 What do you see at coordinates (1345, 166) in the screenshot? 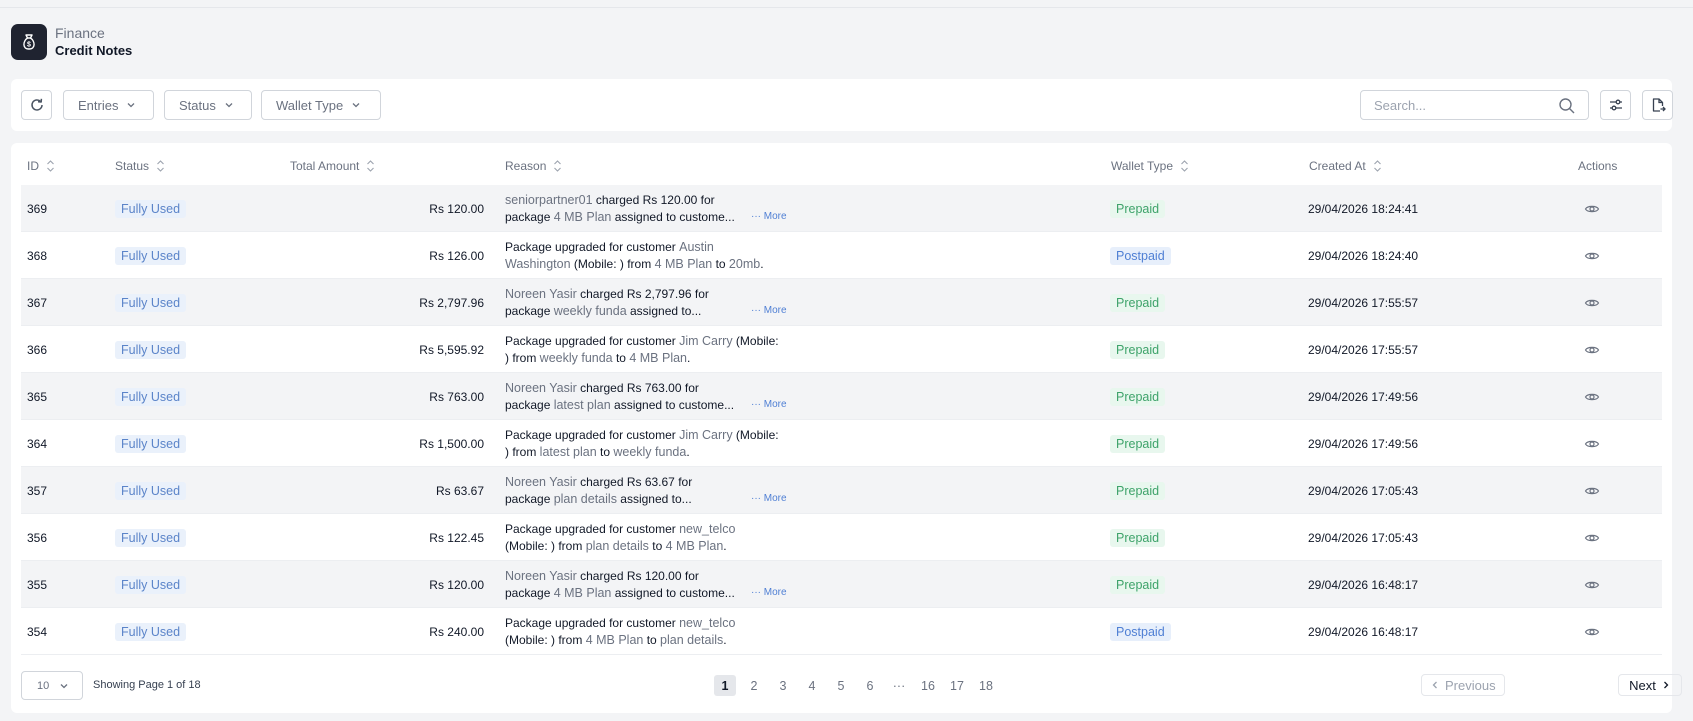
I see `column-header-created-at: Created At` at bounding box center [1345, 166].